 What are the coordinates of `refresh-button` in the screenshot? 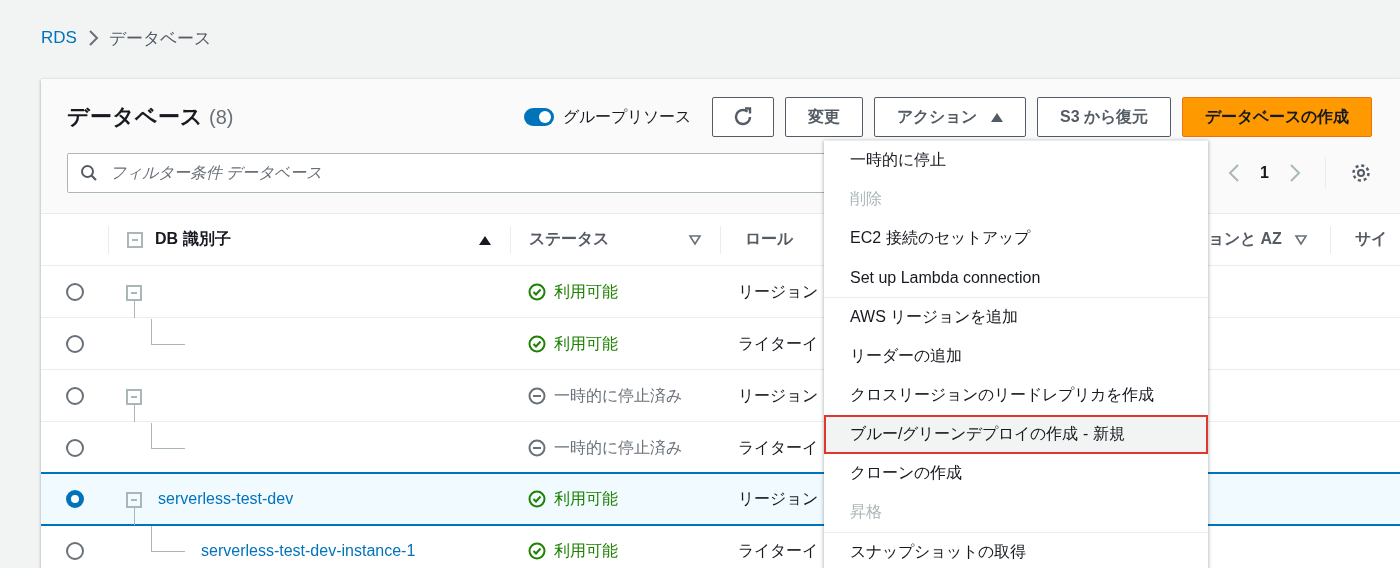 It's located at (743, 117).